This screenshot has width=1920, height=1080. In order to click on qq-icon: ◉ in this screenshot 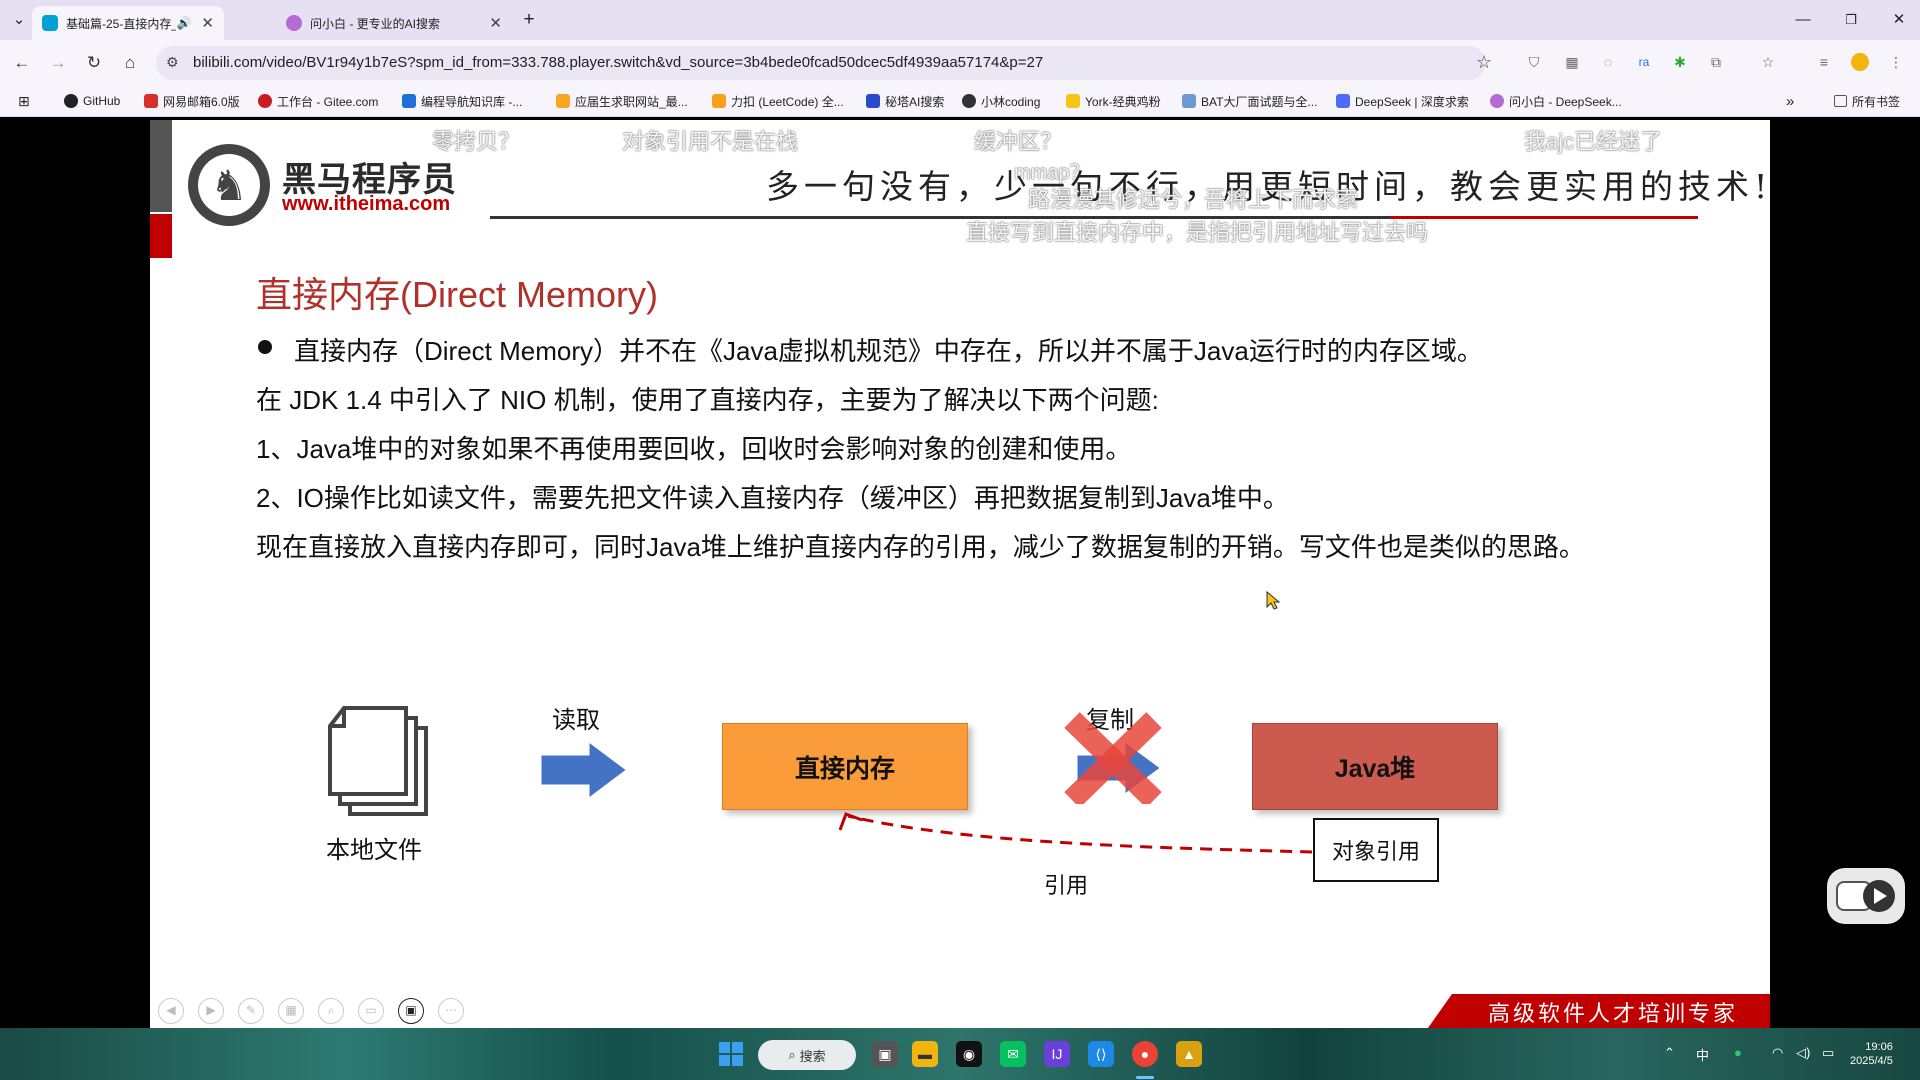, I will do `click(969, 1054)`.